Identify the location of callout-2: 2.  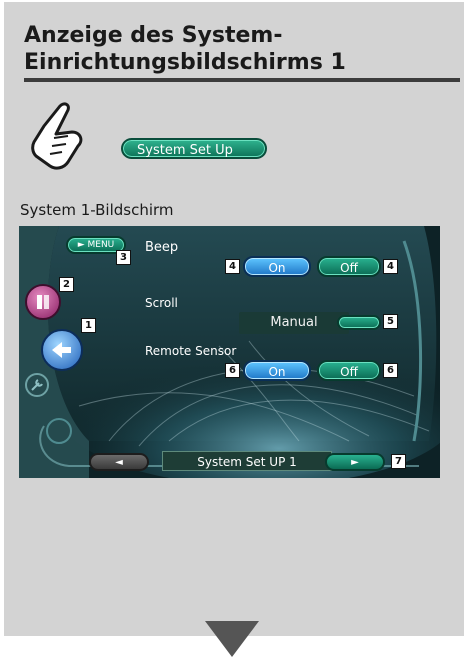
(66, 284).